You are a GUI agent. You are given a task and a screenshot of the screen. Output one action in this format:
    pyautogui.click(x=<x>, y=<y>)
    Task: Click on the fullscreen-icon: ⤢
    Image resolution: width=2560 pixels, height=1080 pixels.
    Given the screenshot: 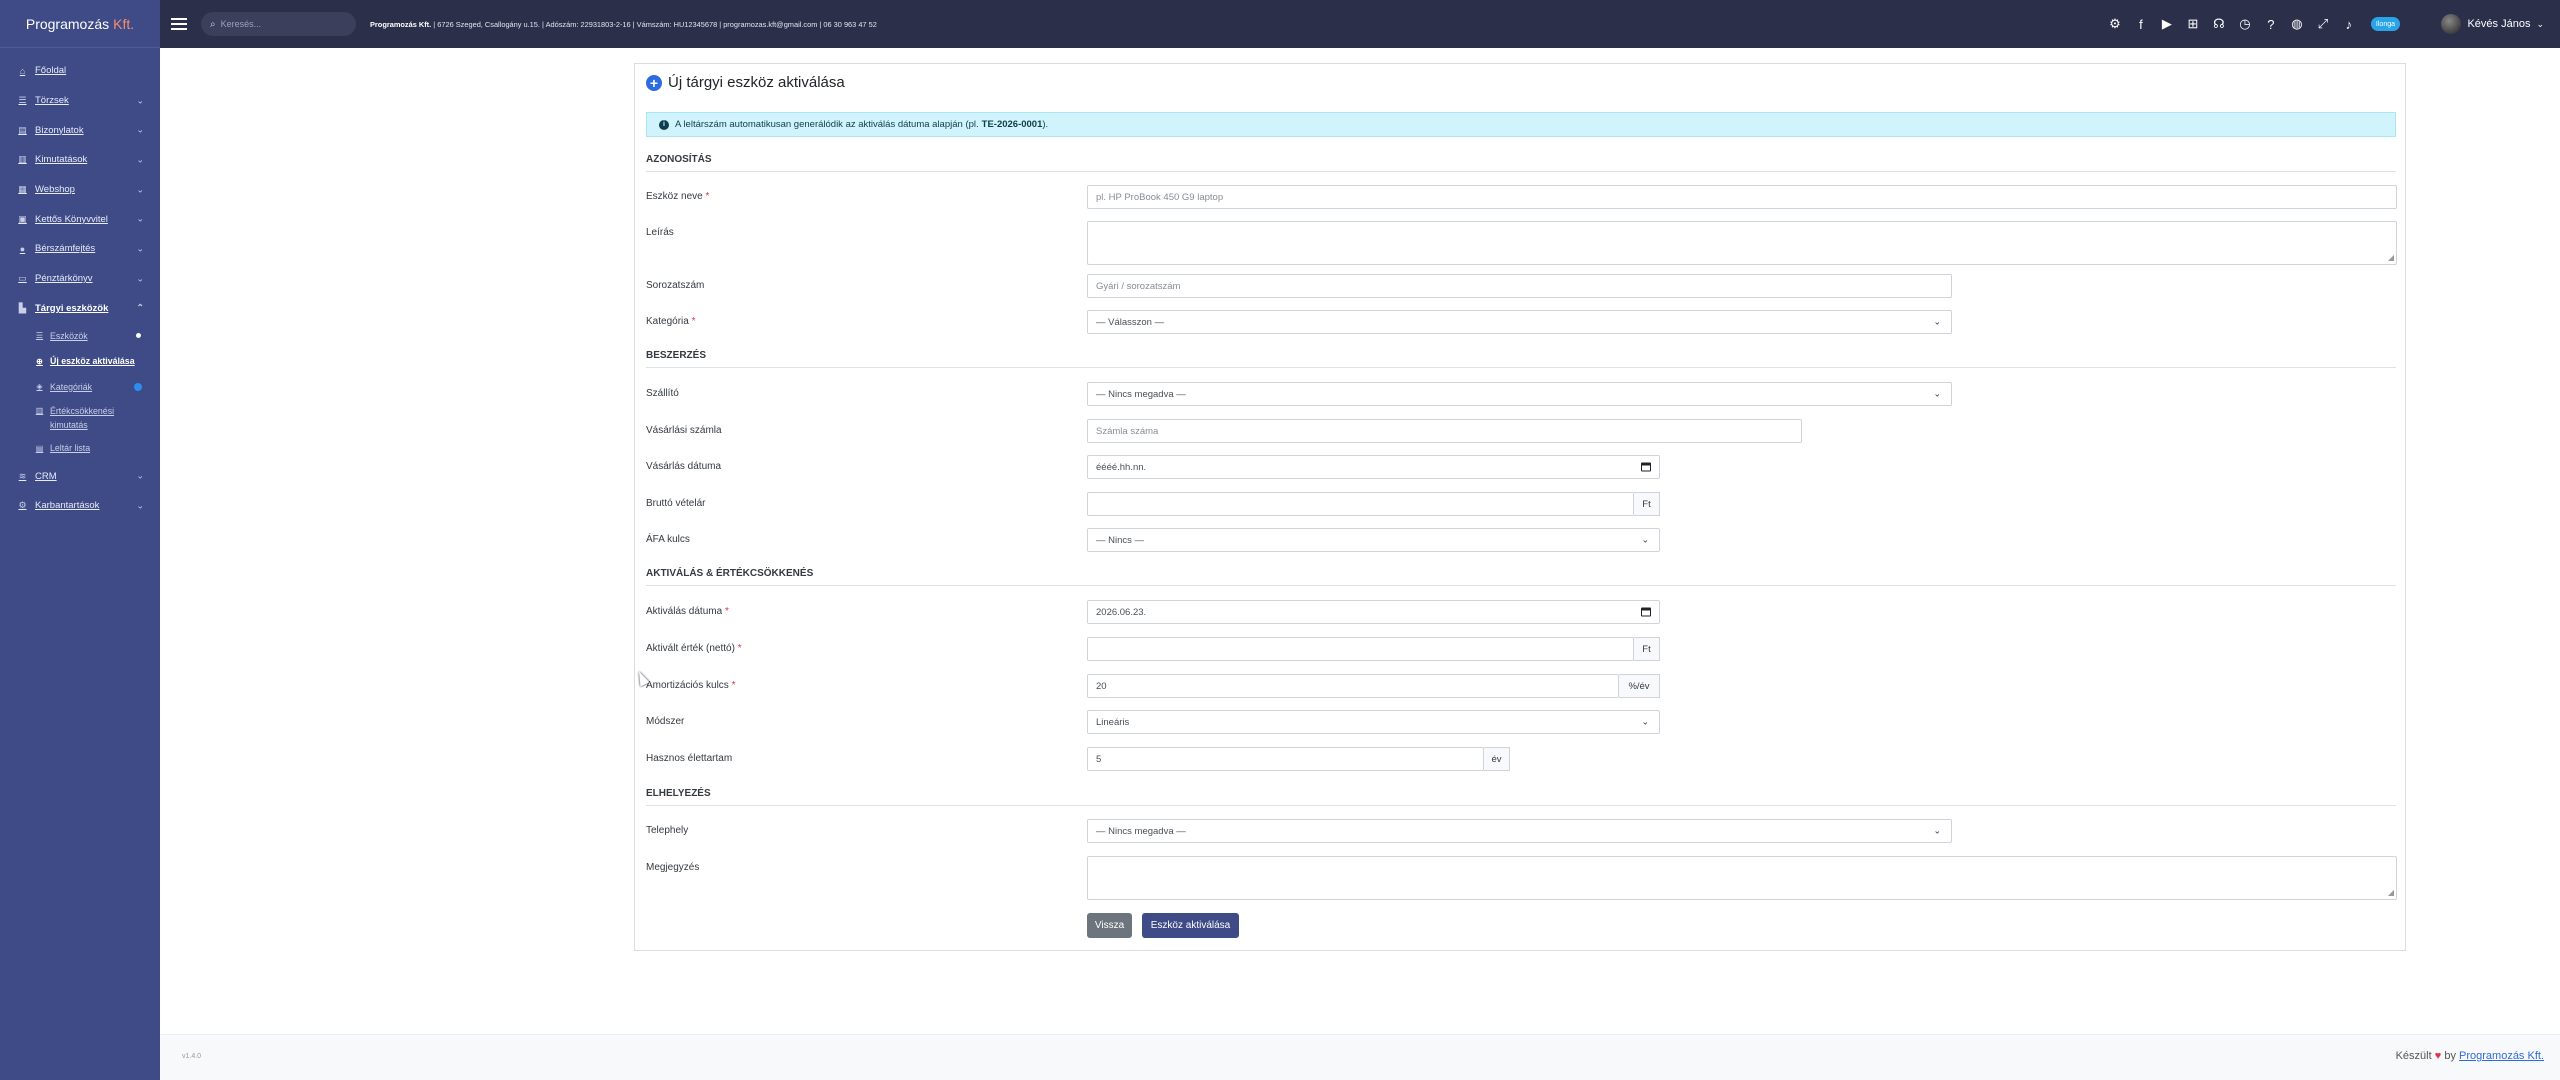 What is the action you would take?
    pyautogui.click(x=2323, y=24)
    